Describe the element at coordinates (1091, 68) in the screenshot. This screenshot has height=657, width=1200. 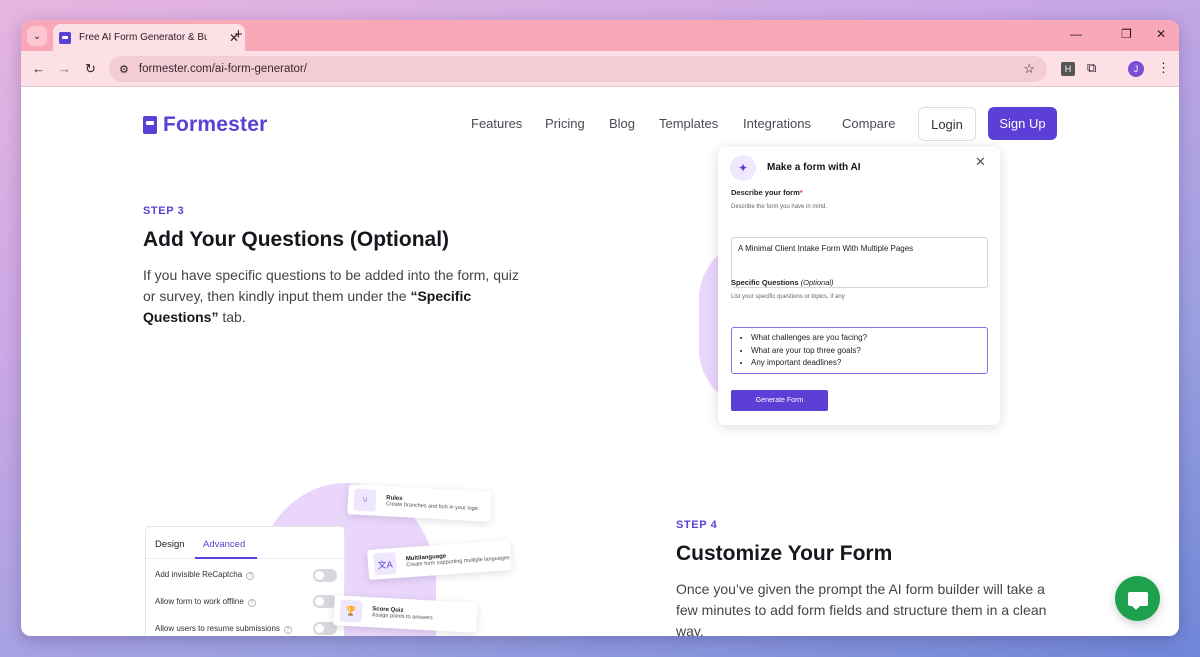
I see `extensions-puzzle-icon: ⧉` at that location.